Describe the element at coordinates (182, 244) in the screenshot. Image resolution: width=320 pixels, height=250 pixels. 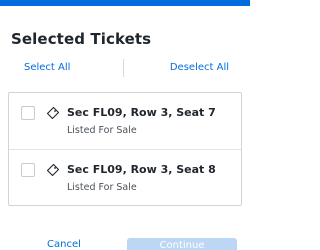
I see `continue-button: Continue` at that location.